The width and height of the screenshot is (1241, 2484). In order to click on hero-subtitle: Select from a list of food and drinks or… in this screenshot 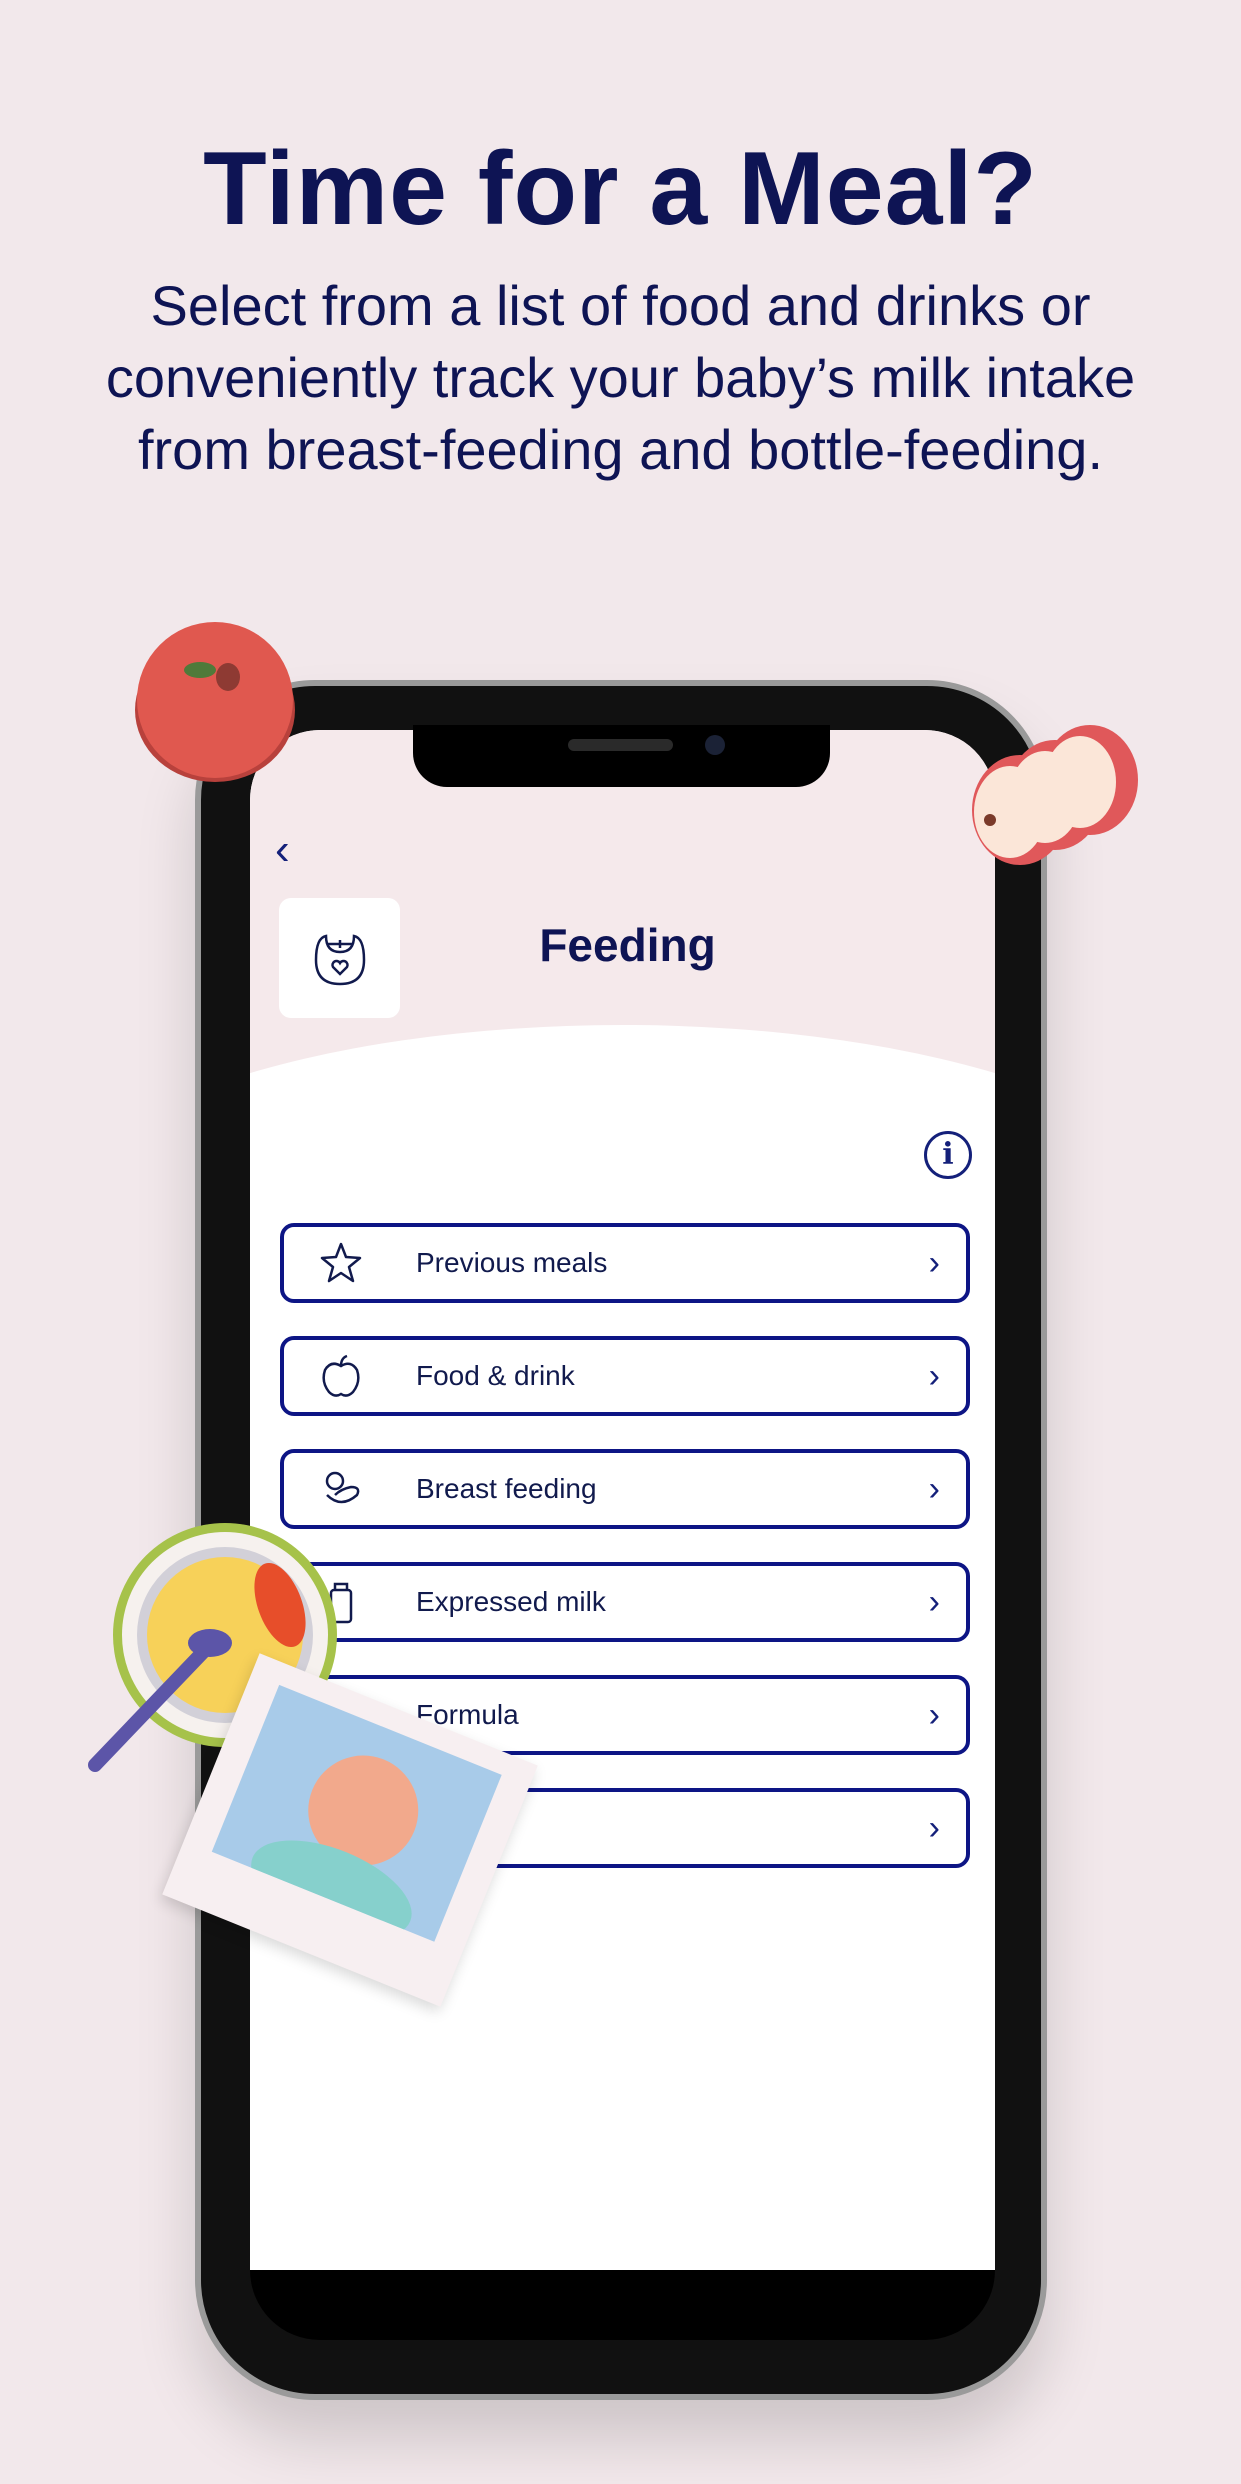, I will do `click(620, 377)`.